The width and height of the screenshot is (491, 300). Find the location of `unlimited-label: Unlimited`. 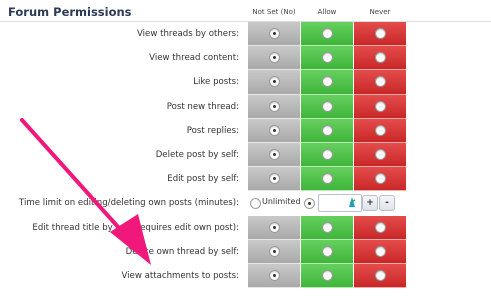

unlimited-label: Unlimited is located at coordinates (281, 202).